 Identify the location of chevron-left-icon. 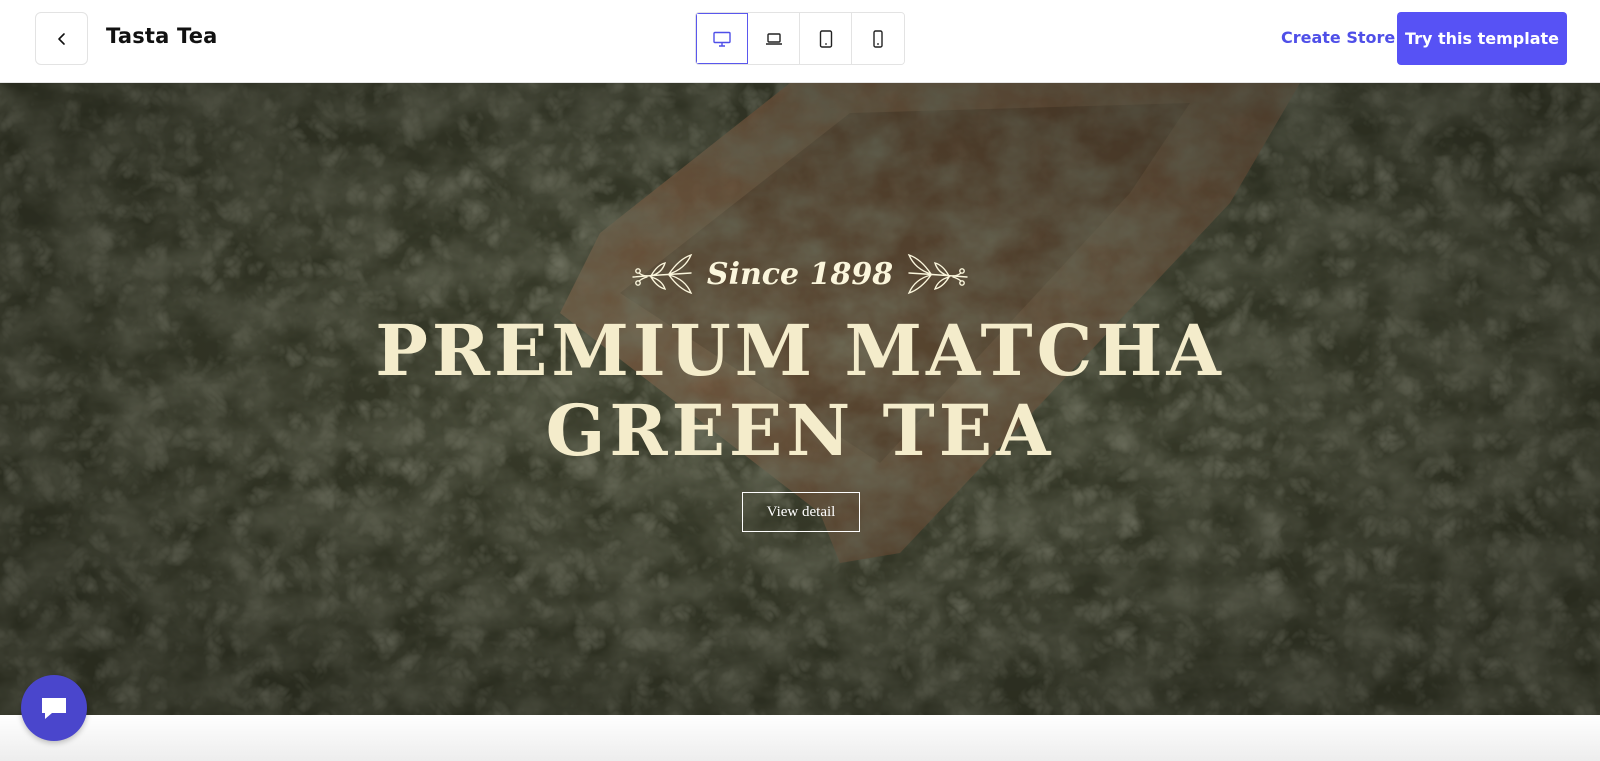
(61, 38).